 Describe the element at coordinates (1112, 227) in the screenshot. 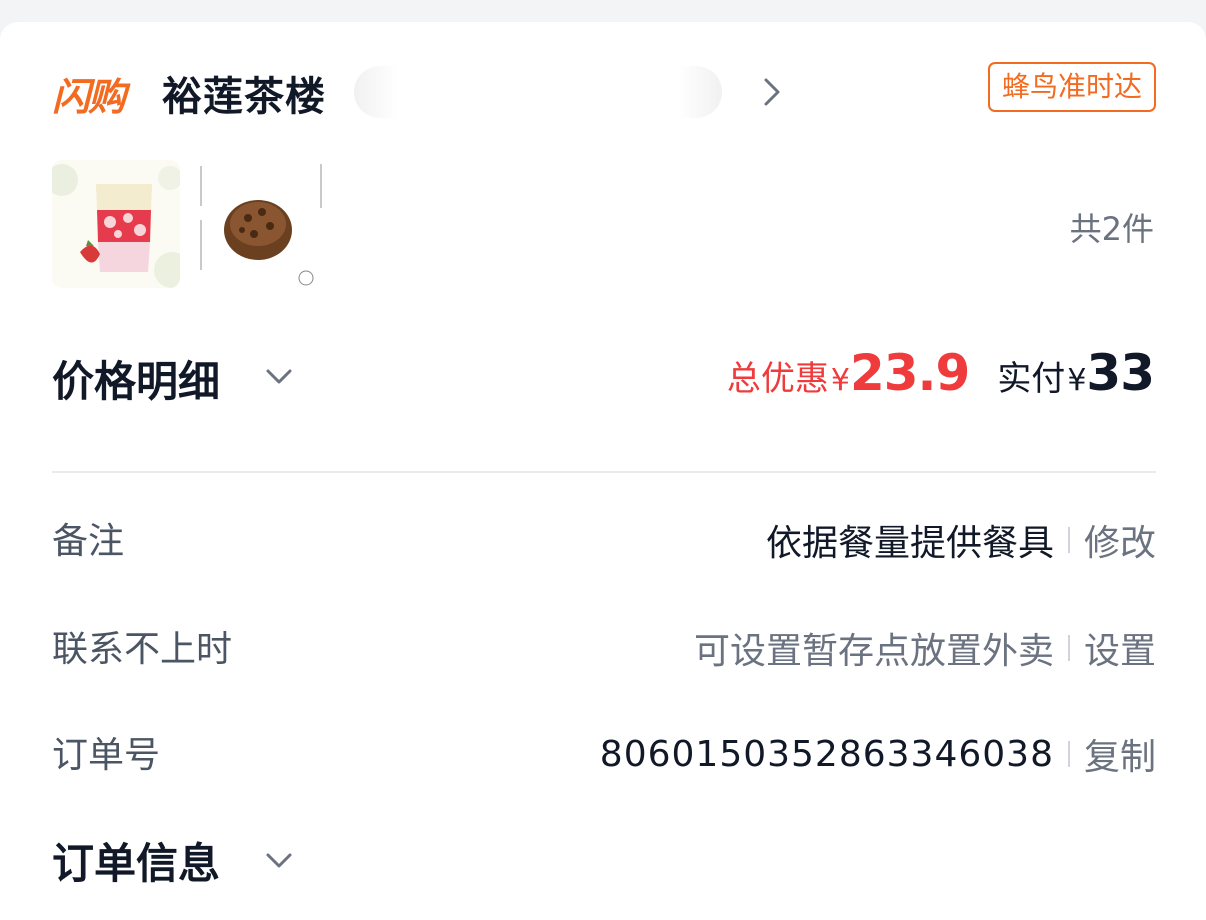

I see `item-count: 共2件` at that location.